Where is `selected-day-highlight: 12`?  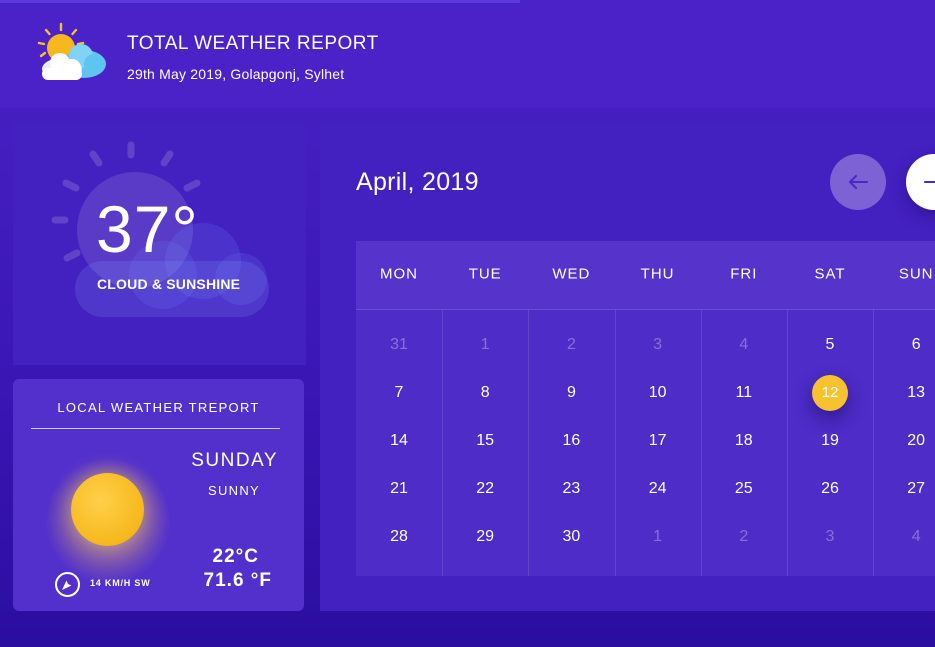 selected-day-highlight: 12 is located at coordinates (830, 393).